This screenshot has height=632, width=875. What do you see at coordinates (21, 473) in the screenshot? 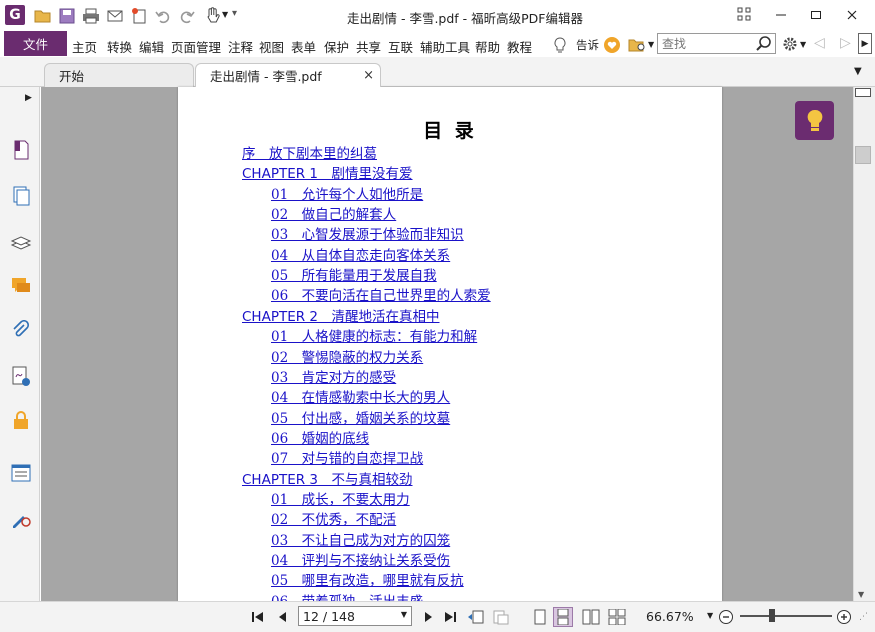
I see `form-fields-icon` at bounding box center [21, 473].